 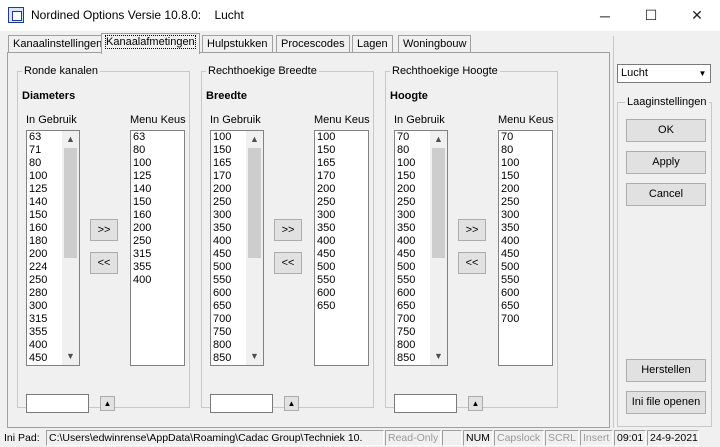 What do you see at coordinates (525, 319) in the screenshot?
I see `list-item: 700` at bounding box center [525, 319].